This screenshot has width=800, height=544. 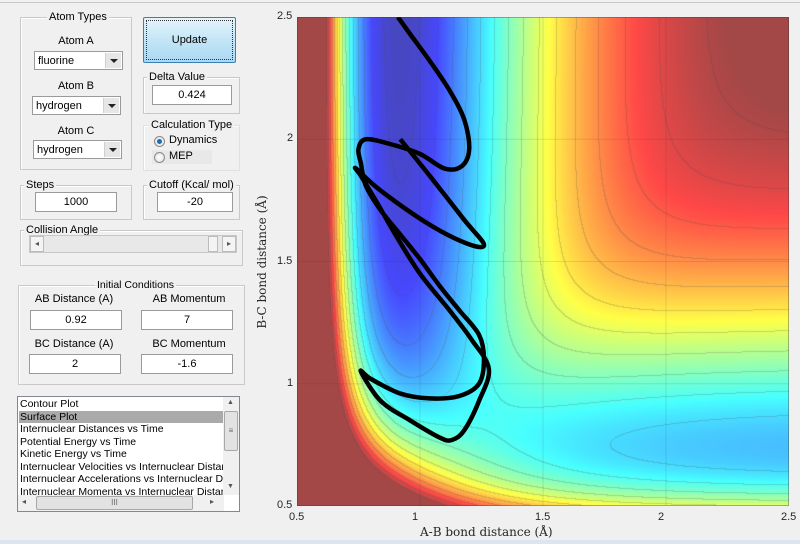 What do you see at coordinates (290, 138) in the screenshot?
I see `y-tick-label: 2` at bounding box center [290, 138].